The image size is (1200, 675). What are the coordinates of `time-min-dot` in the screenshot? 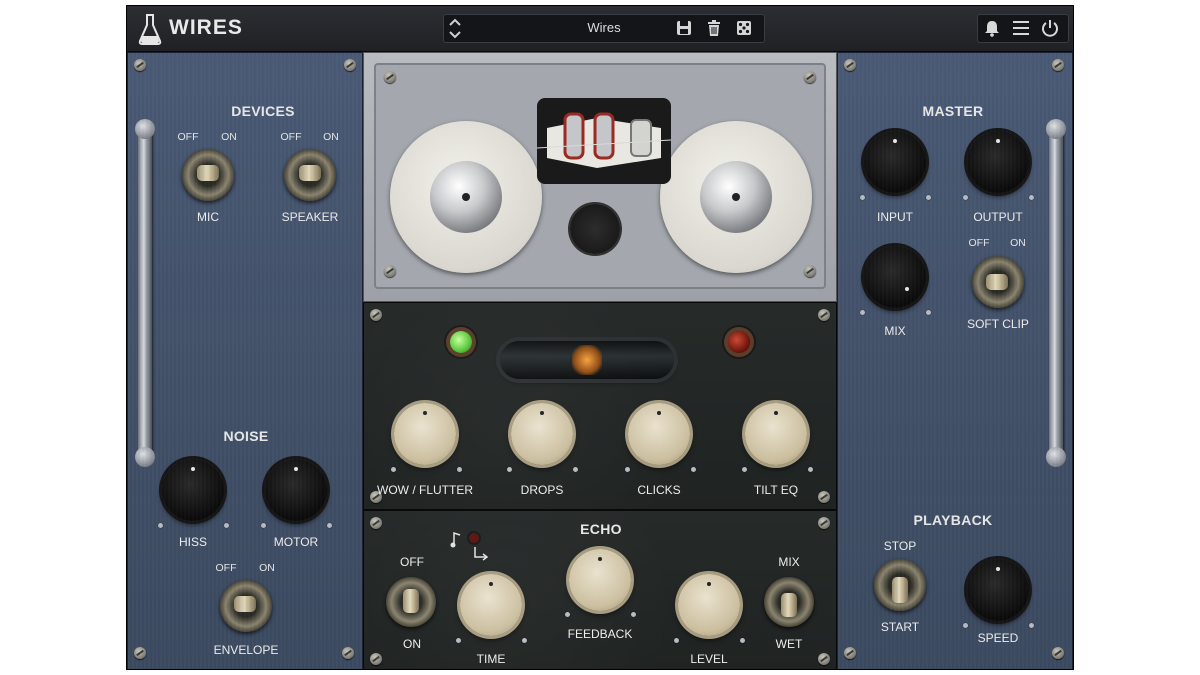 It's located at (458, 640).